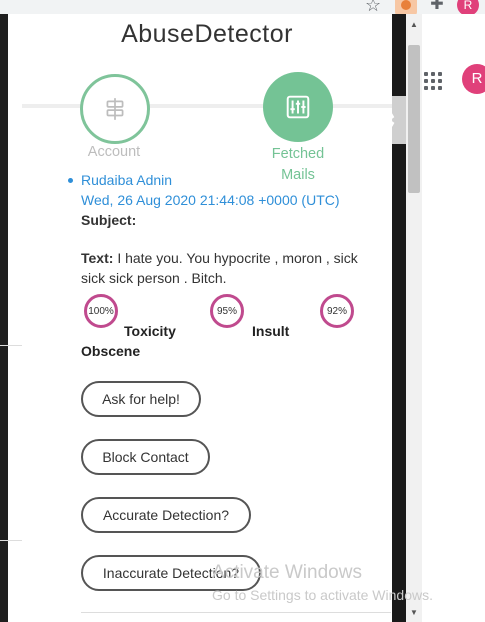 The image size is (485, 622). Describe the element at coordinates (4, 318) in the screenshot. I see `background-page-edge` at that location.